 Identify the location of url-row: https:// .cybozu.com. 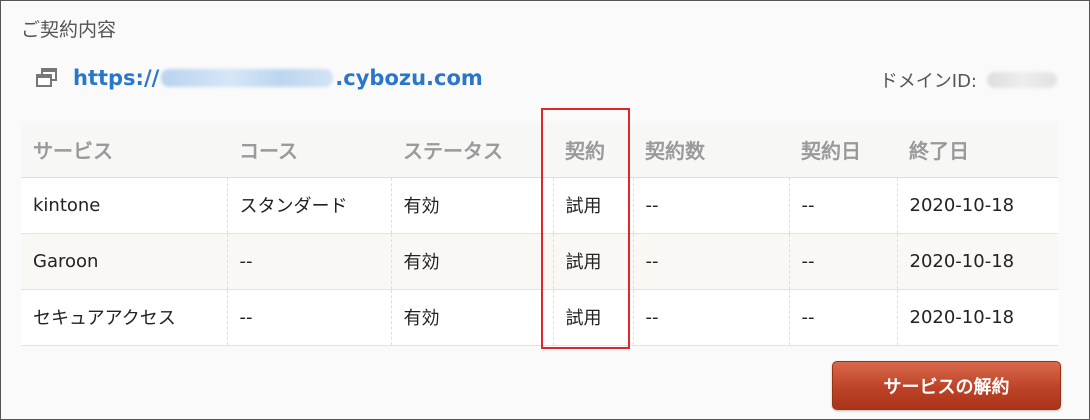
(259, 78).